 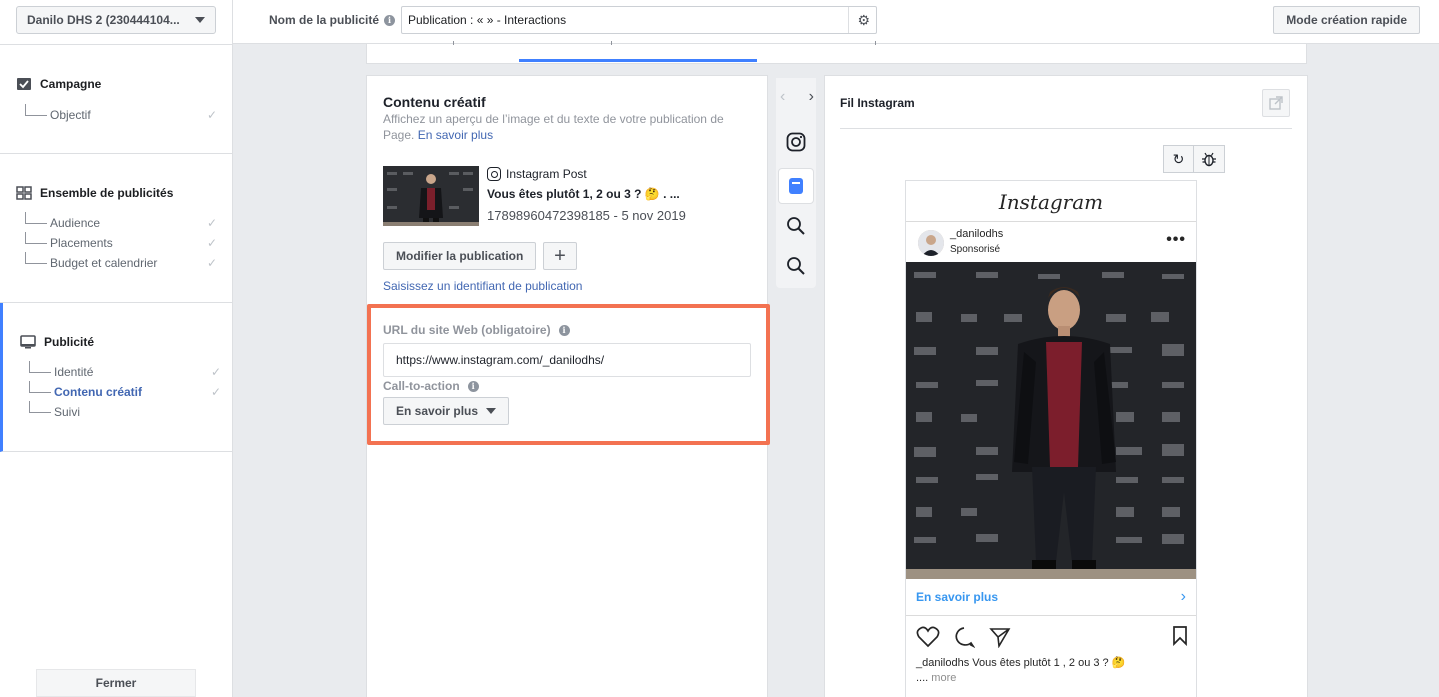 What do you see at coordinates (928, 637) in the screenshot?
I see `heart-icon` at bounding box center [928, 637].